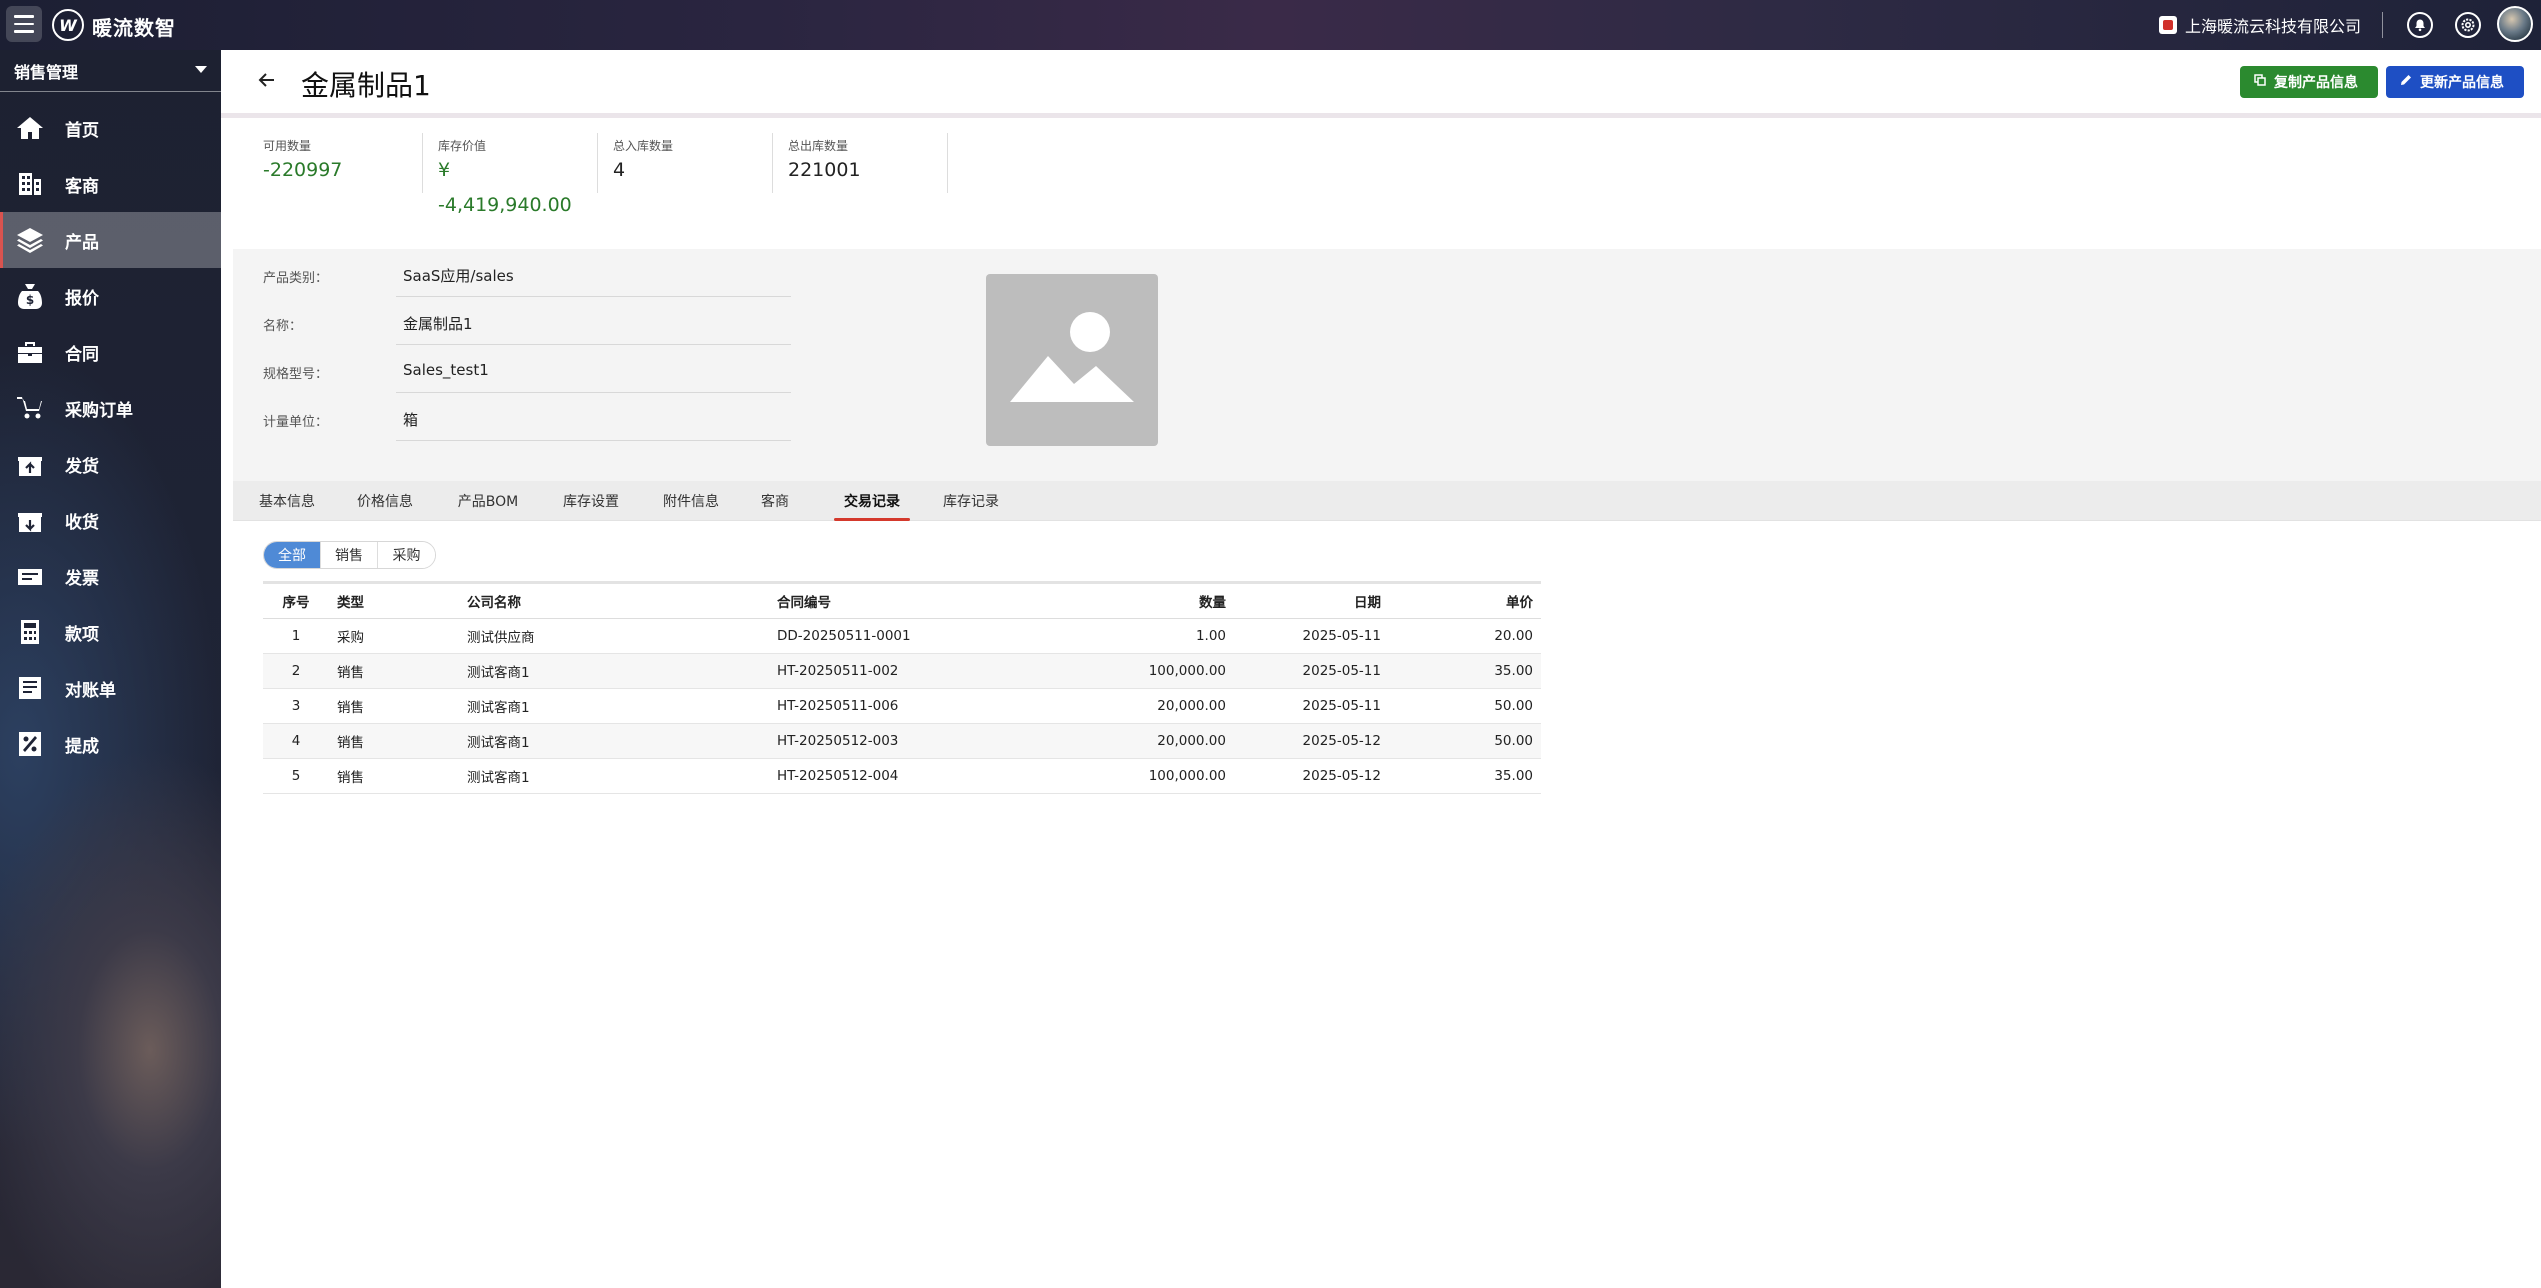 The image size is (2541, 1288). I want to click on sidebar-item-products: 产品, so click(110, 240).